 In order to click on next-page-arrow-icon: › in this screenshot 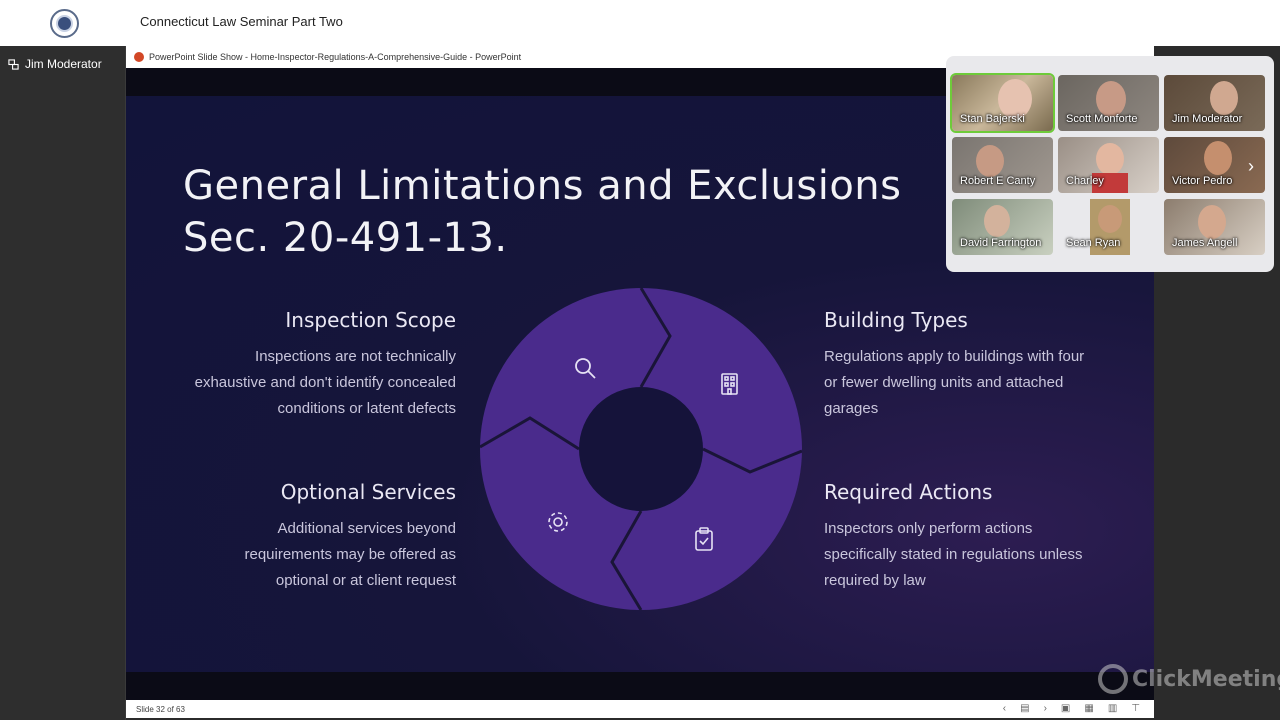, I will do `click(1251, 166)`.